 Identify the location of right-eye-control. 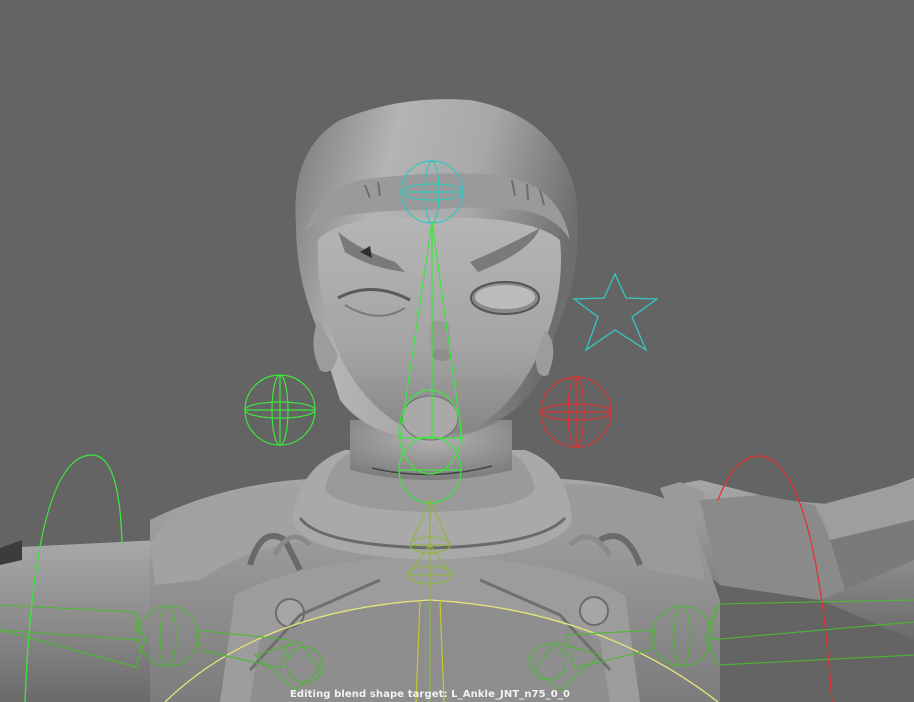
(576, 412).